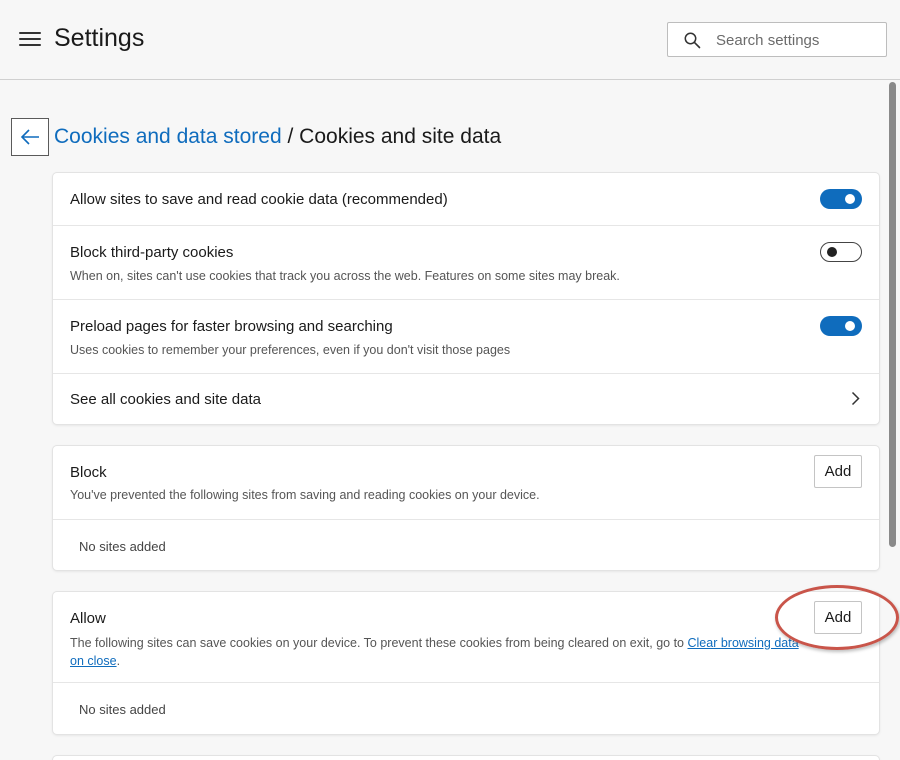 The height and width of the screenshot is (760, 900). I want to click on scrollbar-thumb, so click(892, 314).